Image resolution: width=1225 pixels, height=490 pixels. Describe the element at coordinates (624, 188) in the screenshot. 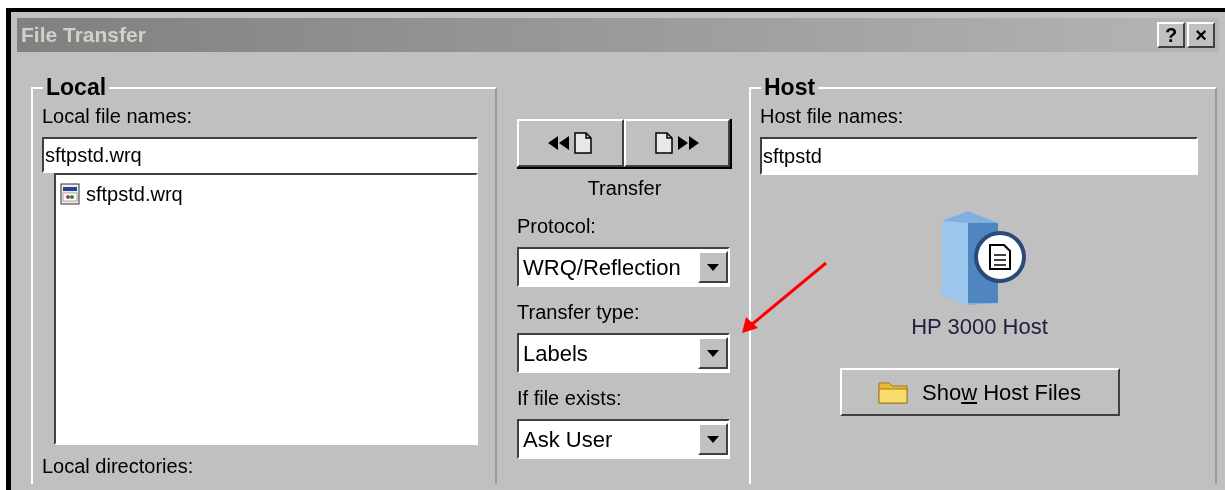

I see `transfer-label: Transfer` at that location.